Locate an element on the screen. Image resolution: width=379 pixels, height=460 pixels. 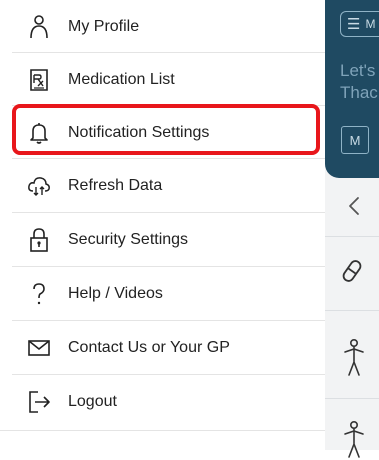
menu-item-contact-us: Contact Us or Your GP is located at coordinates (162, 347).